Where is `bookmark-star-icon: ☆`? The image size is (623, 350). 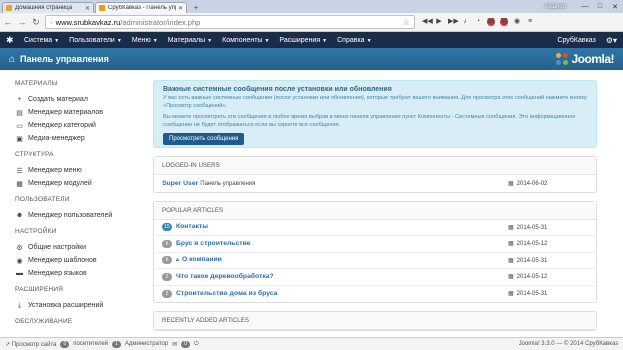 bookmark-star-icon: ☆ is located at coordinates (406, 22).